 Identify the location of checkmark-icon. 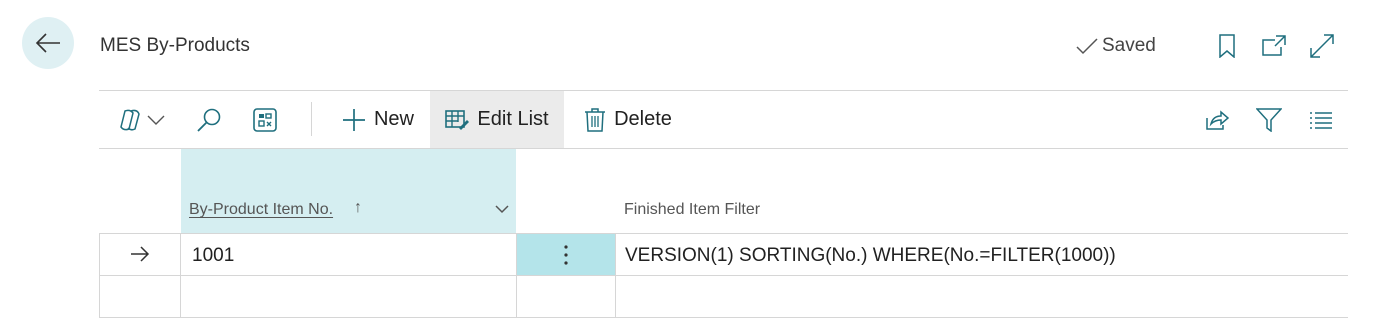
(1087, 46).